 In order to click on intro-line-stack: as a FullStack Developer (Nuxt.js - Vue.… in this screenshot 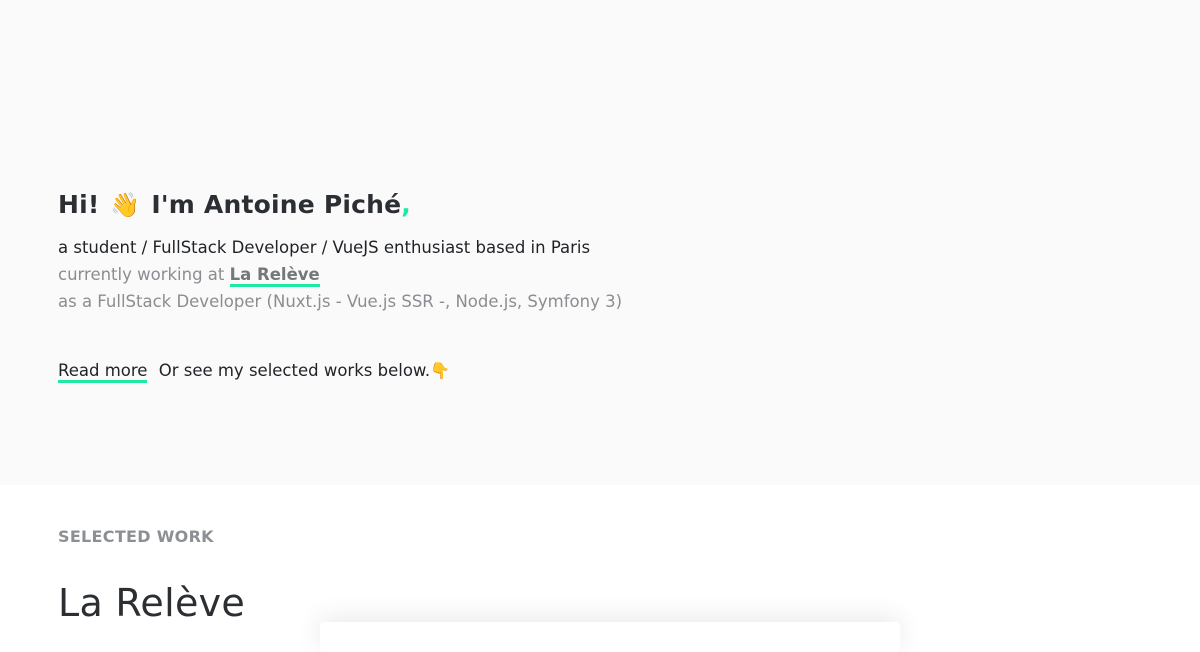, I will do `click(340, 301)`.